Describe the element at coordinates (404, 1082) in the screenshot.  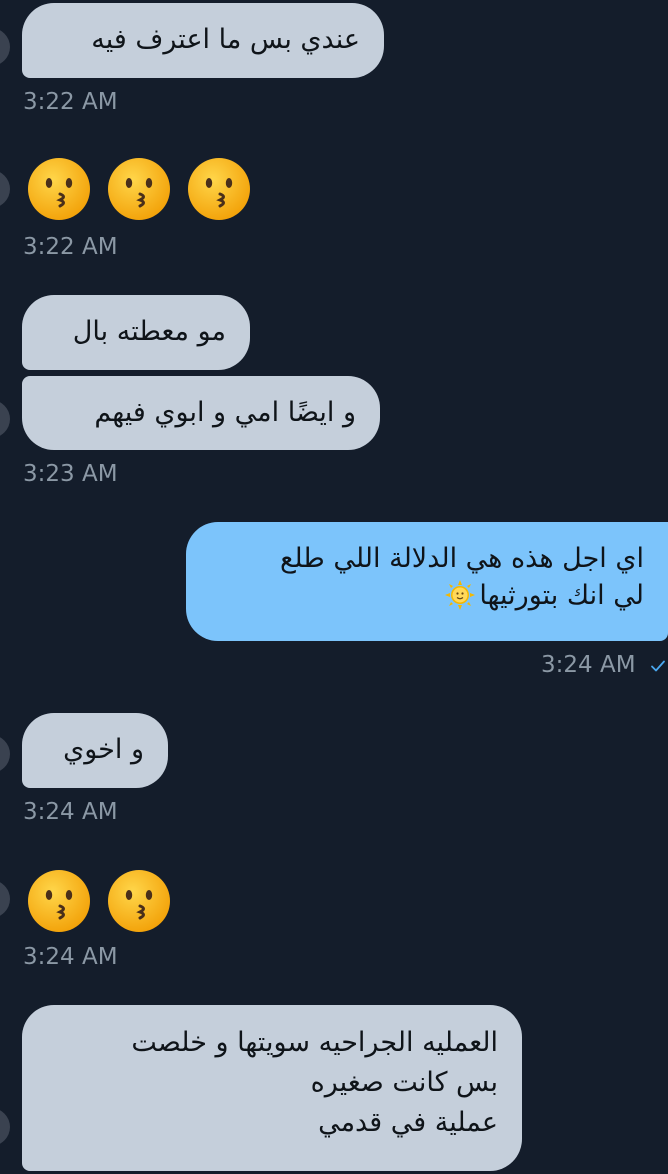
I see `message-text: بس كانت صغيره` at that location.